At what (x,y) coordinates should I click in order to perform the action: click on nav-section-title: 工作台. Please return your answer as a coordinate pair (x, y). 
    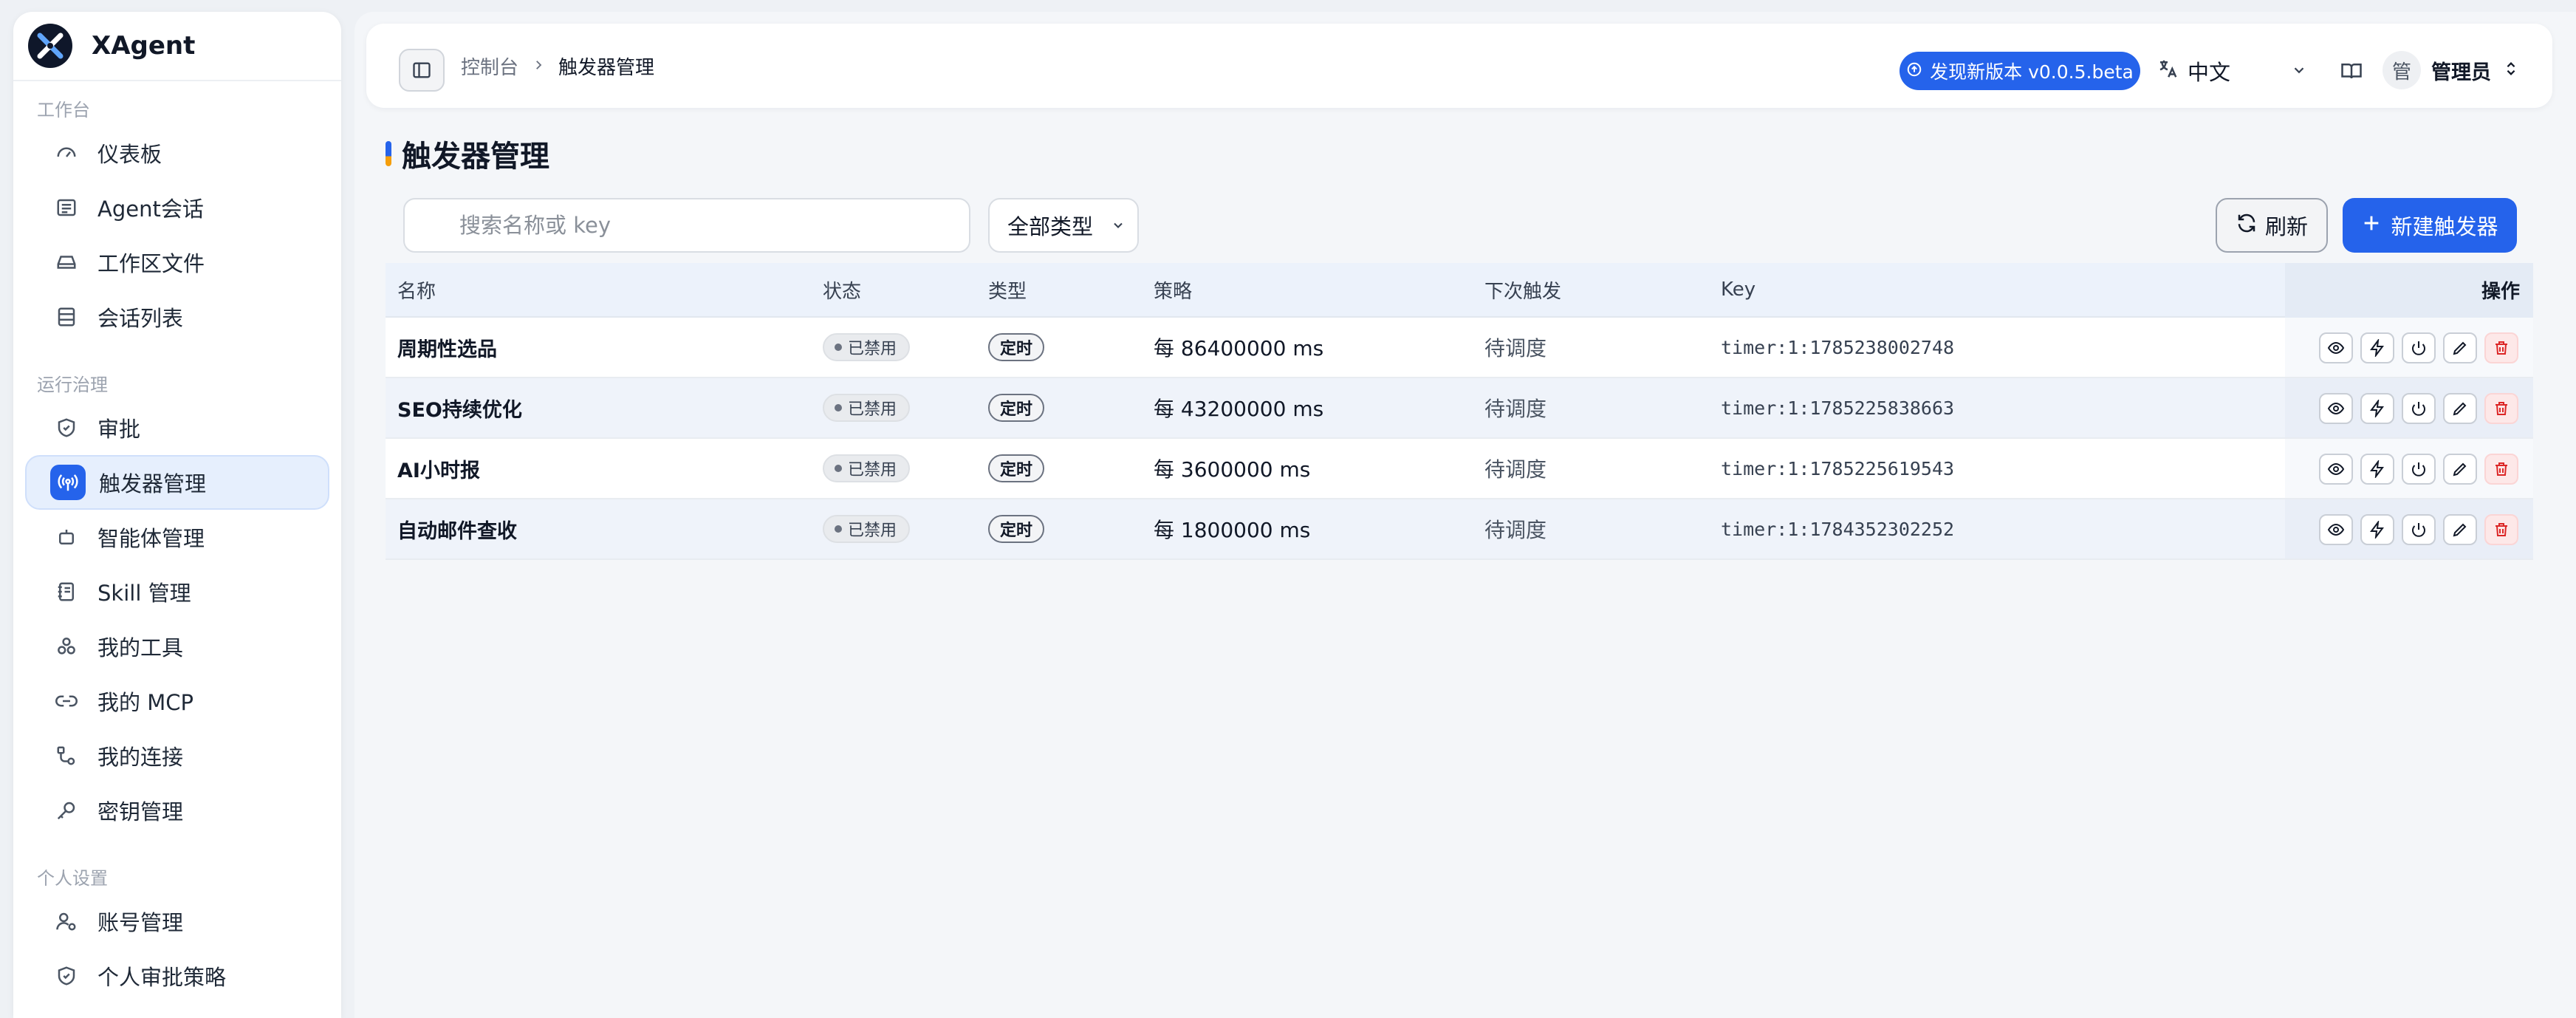
    Looking at the image, I should click on (63, 110).